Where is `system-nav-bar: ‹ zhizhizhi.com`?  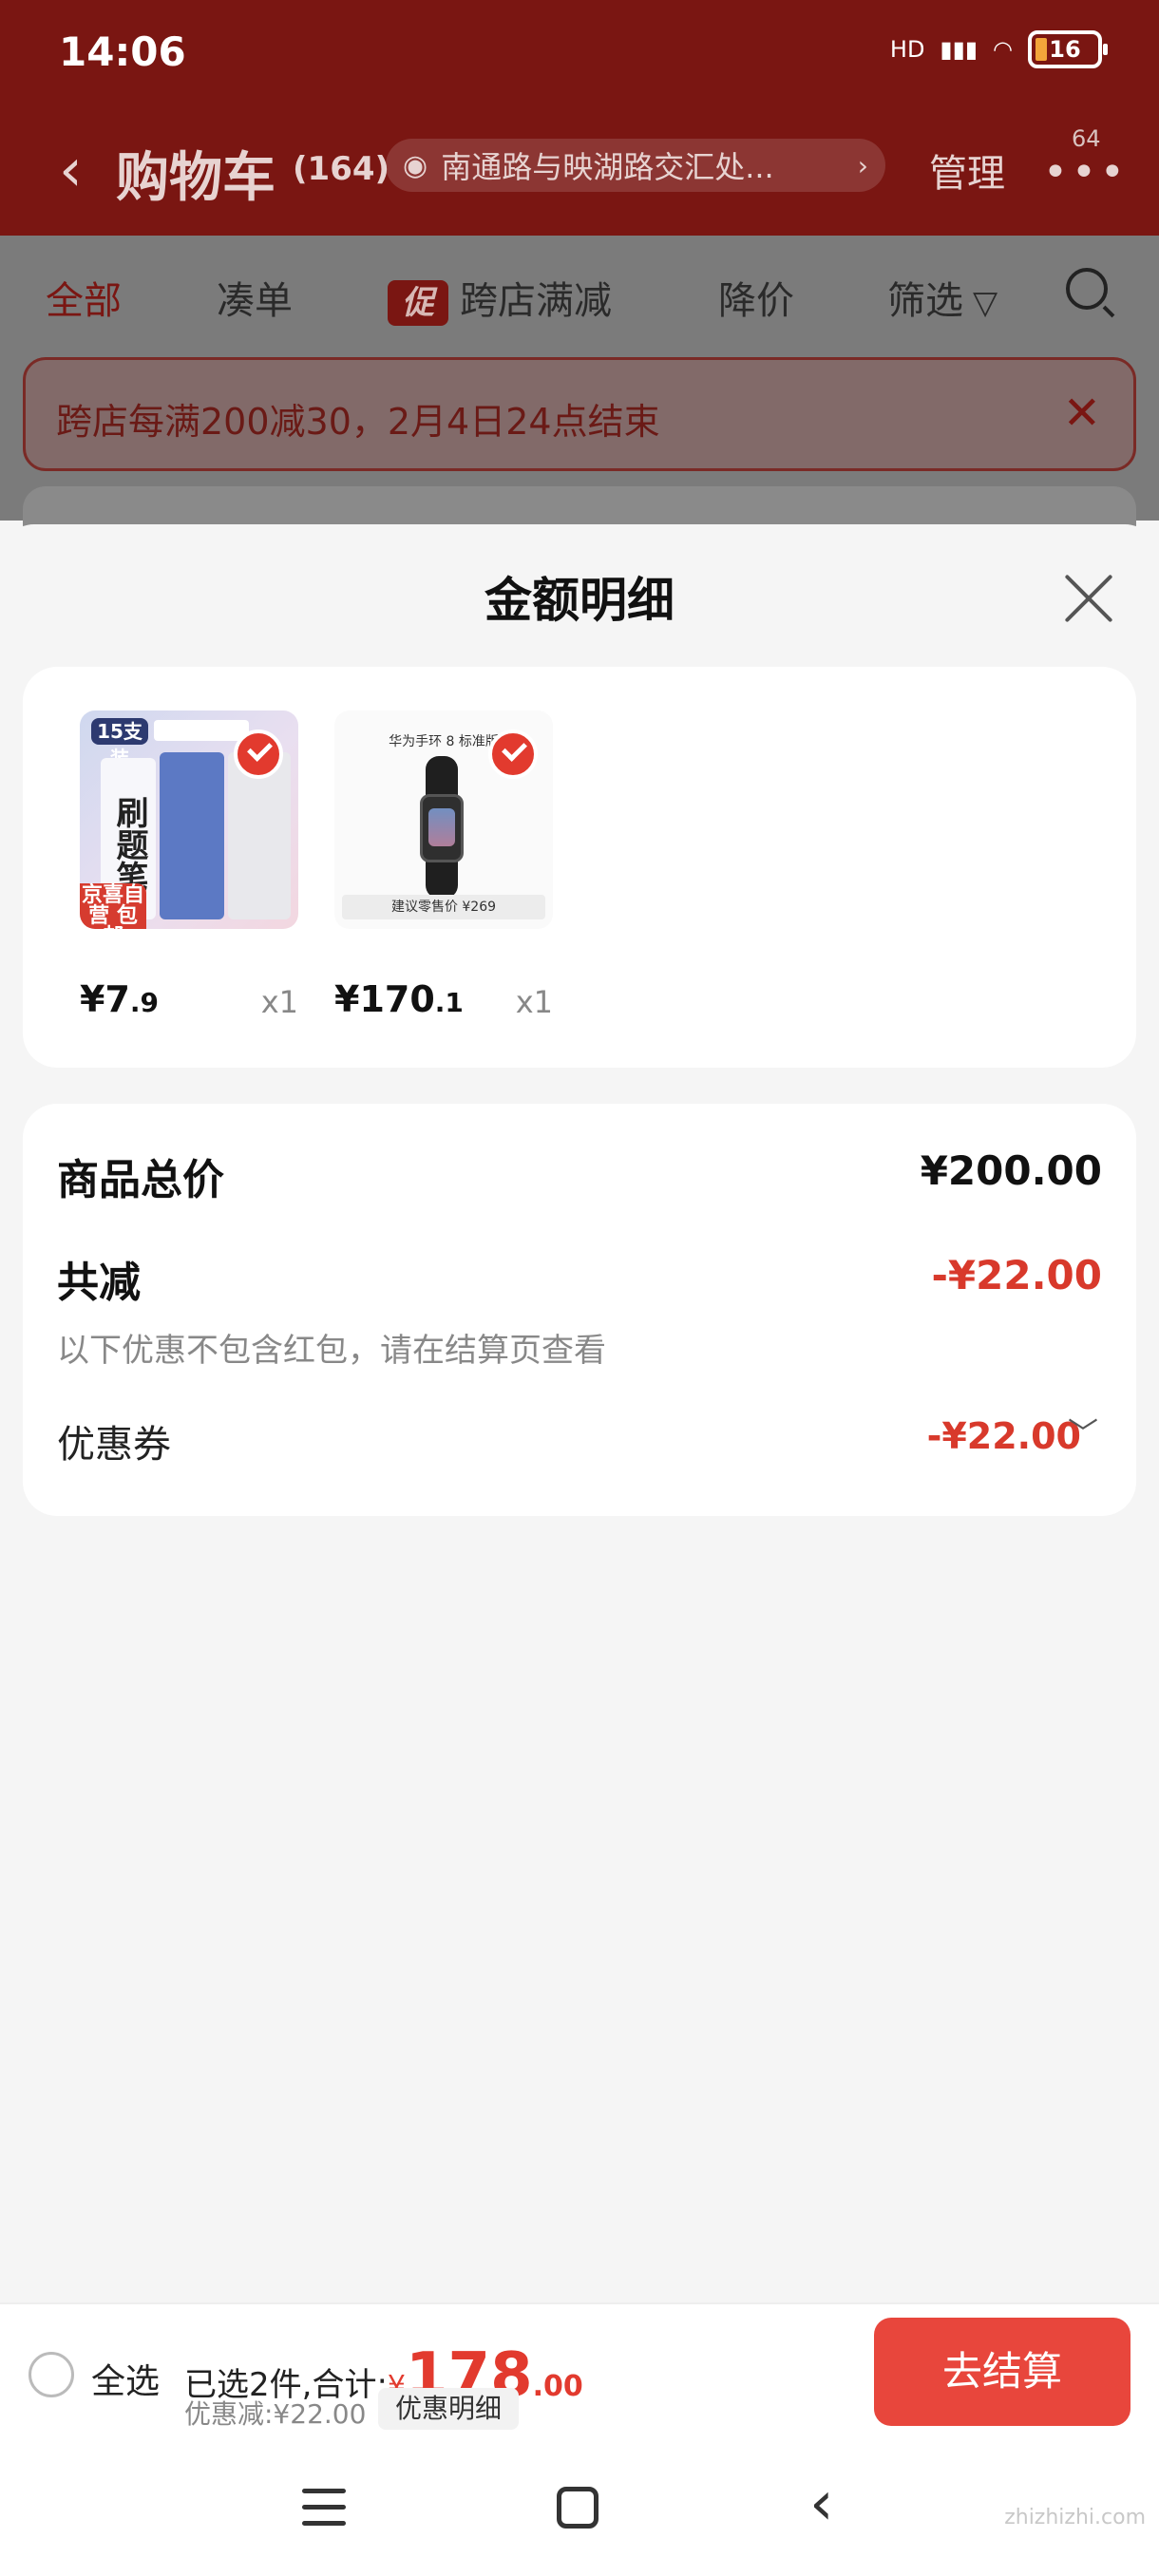
system-nav-bar: ‹ zhizhizhi.com is located at coordinates (579, 2509).